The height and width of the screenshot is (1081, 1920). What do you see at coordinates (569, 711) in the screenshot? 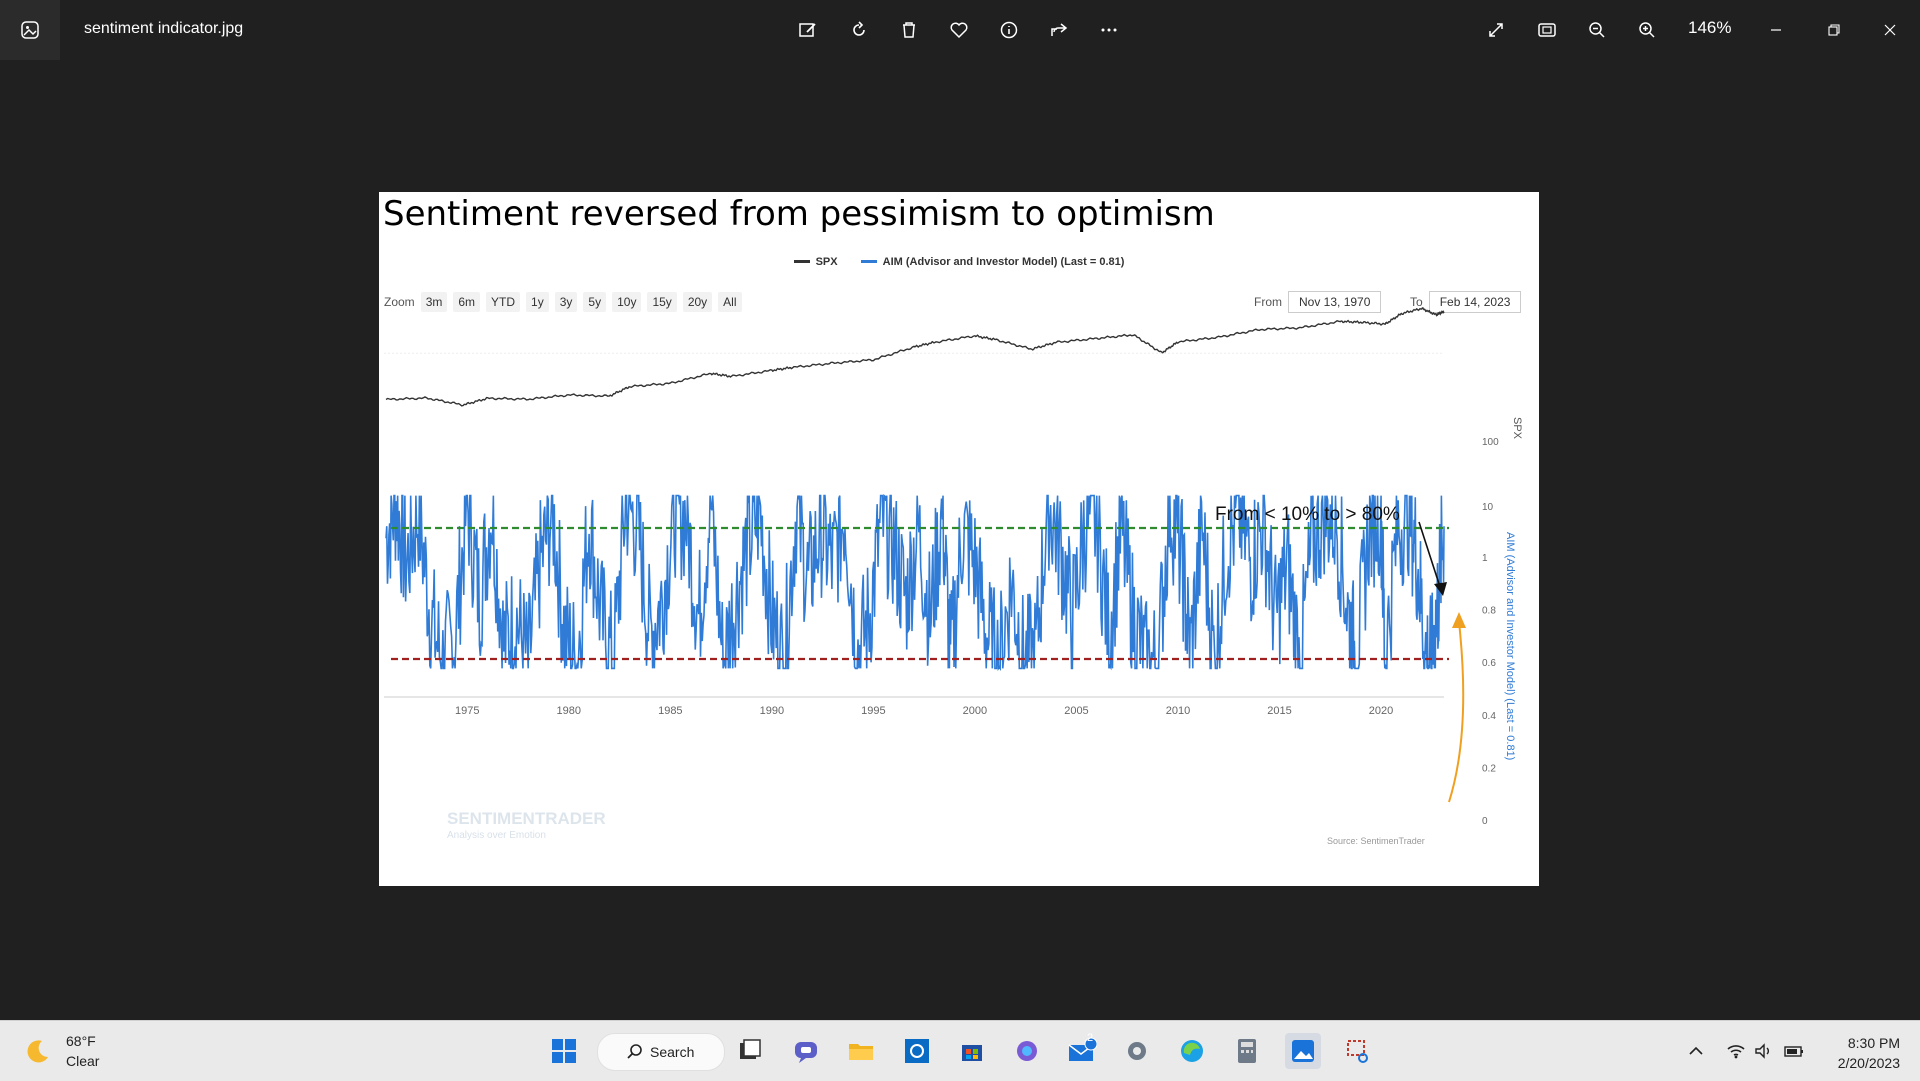
I see `x-tick-label: 1980` at bounding box center [569, 711].